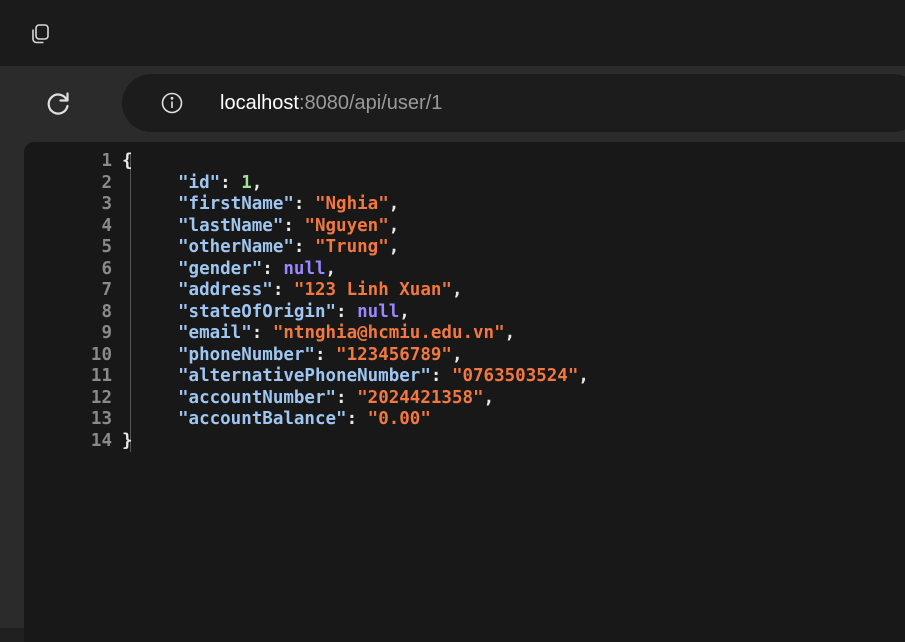 Image resolution: width=905 pixels, height=642 pixels. Describe the element at coordinates (231, 225) in the screenshot. I see `json-key: "lastName"` at that location.